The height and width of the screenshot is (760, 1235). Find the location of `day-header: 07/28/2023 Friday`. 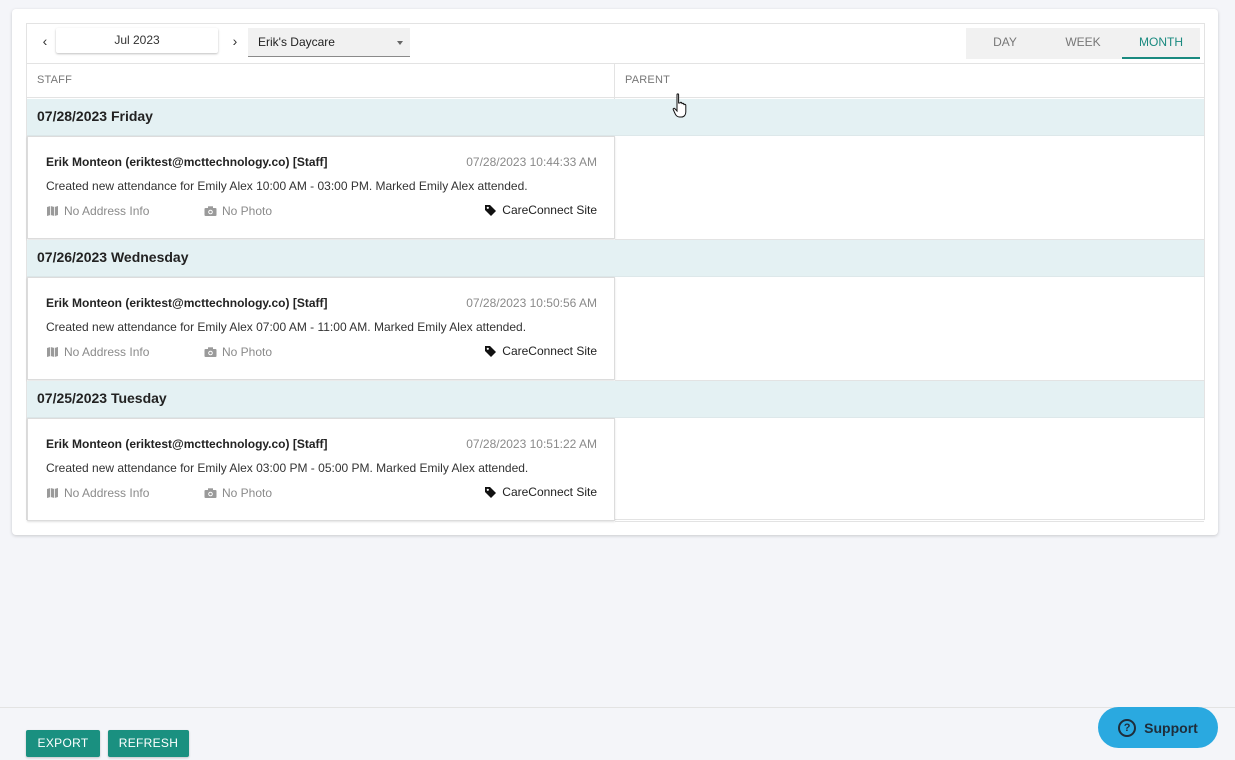

day-header: 07/28/2023 Friday is located at coordinates (615, 117).